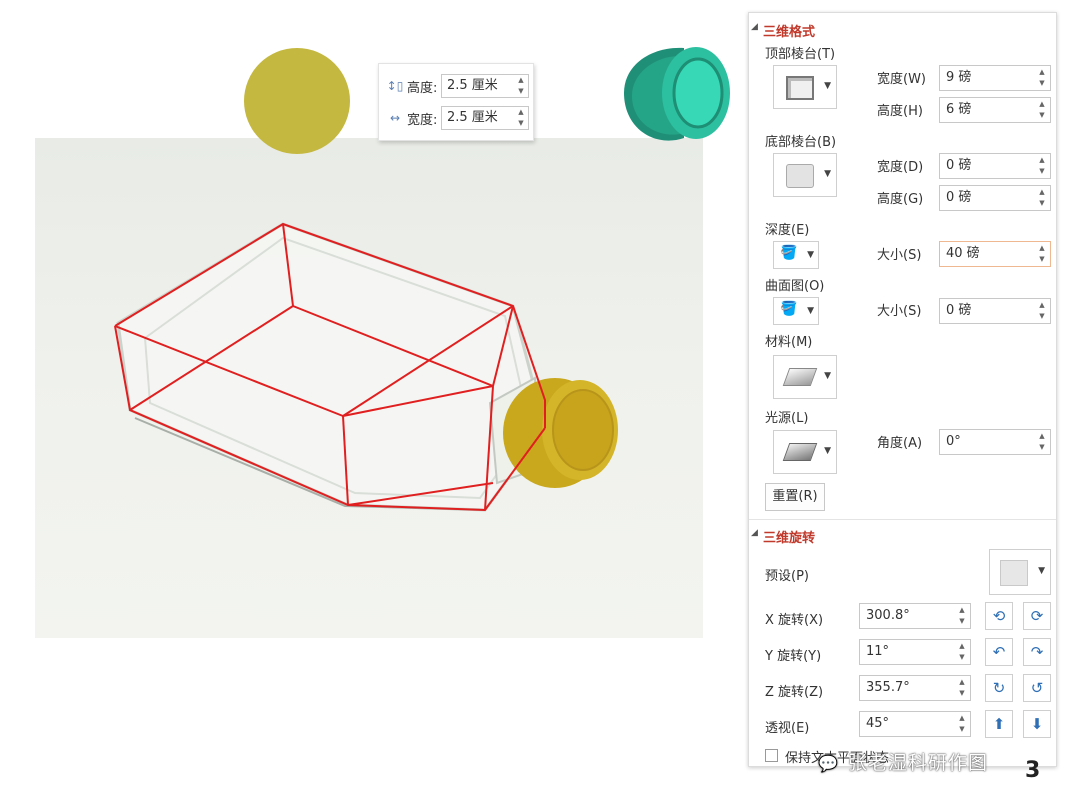 This screenshot has width=1080, height=810. Describe the element at coordinates (959, 197) in the screenshot. I see `bottom-height-value: 0 磅` at that location.